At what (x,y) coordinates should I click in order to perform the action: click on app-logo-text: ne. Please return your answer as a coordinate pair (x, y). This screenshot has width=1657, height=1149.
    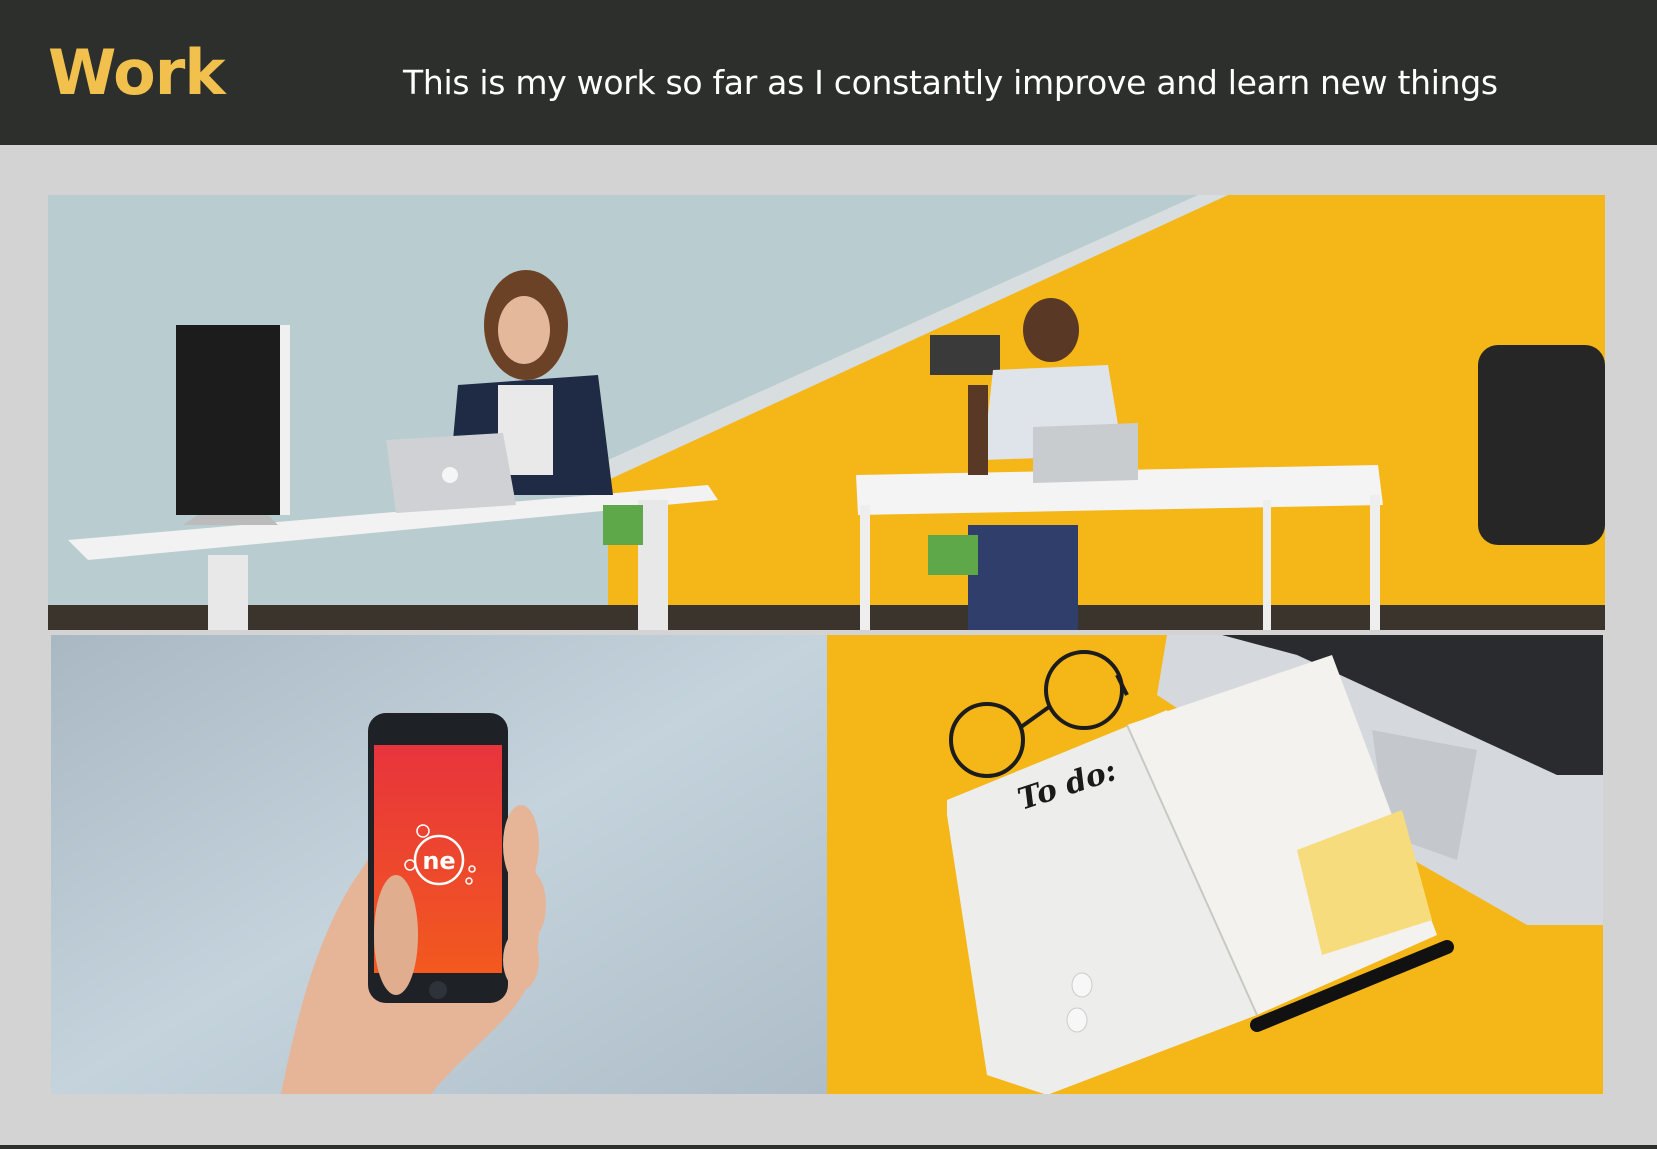
    Looking at the image, I should click on (438, 861).